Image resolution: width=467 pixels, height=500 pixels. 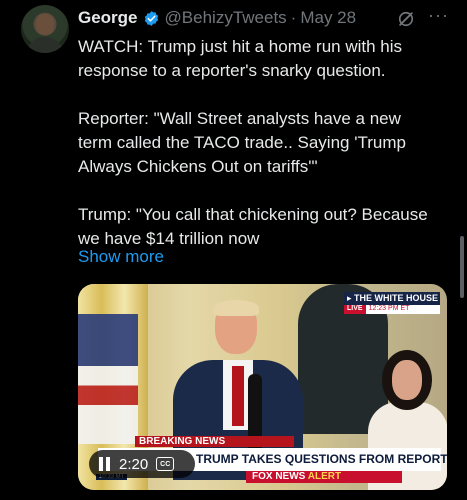 I want to click on fox-news-alert-bar: FOX NEWS ALERT, so click(x=324, y=477).